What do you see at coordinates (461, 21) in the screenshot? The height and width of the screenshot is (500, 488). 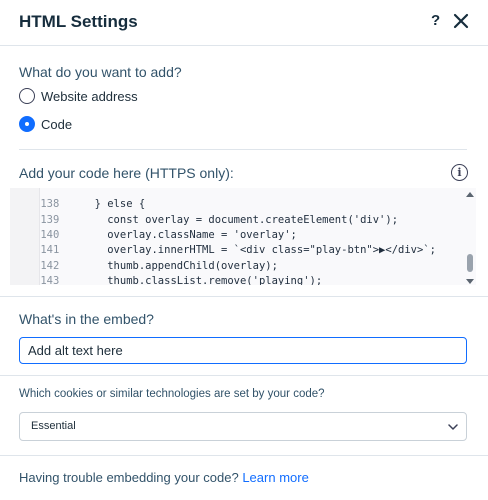 I see `close-icon` at bounding box center [461, 21].